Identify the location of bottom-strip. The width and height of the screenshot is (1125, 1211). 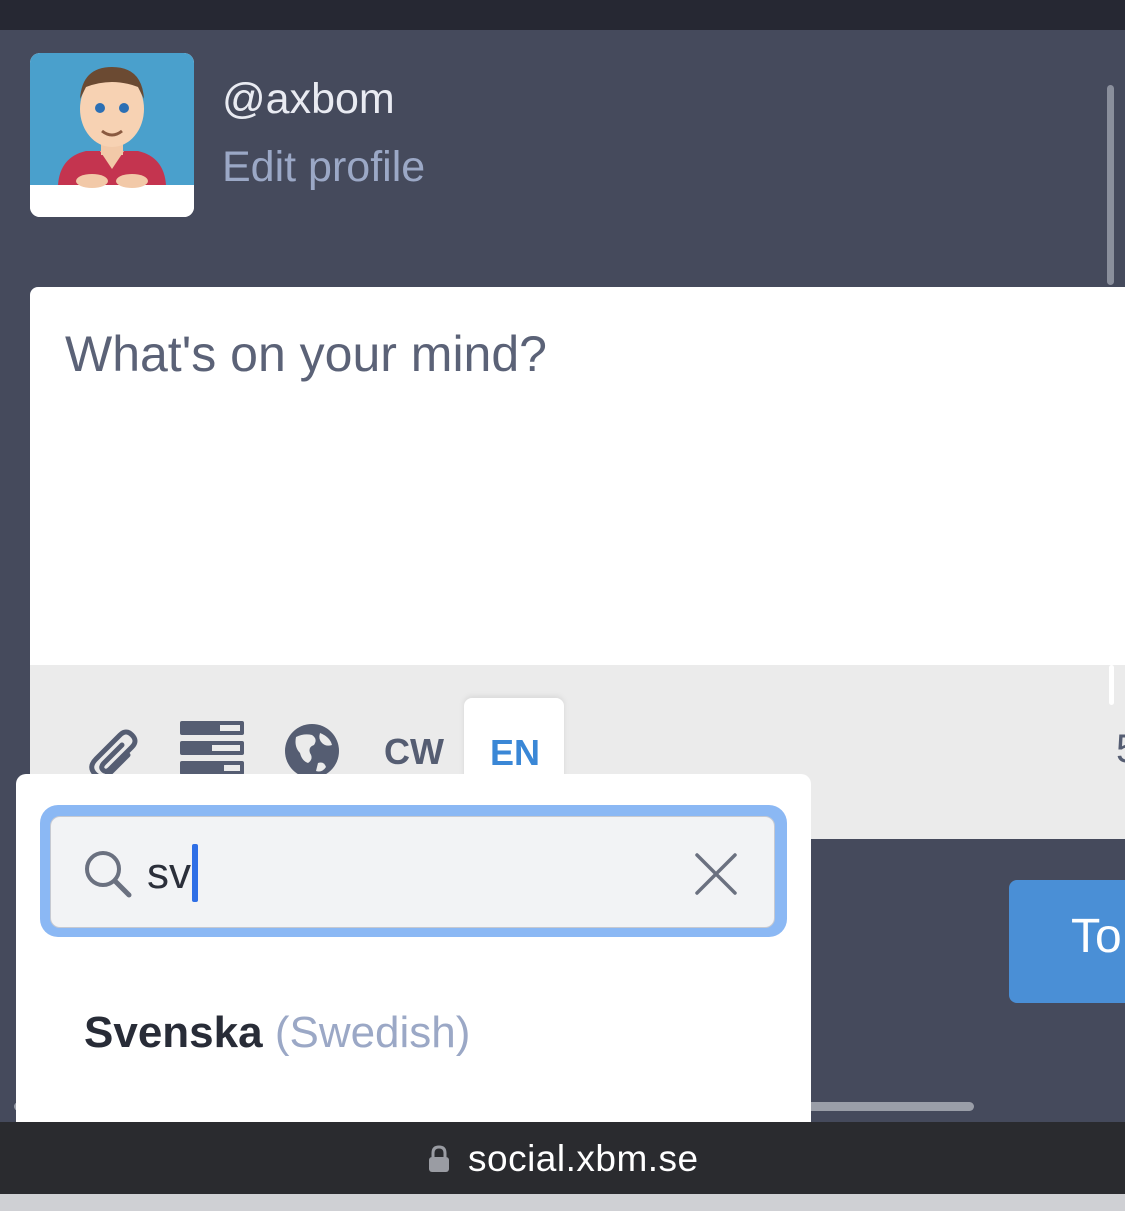
(562, 1202).